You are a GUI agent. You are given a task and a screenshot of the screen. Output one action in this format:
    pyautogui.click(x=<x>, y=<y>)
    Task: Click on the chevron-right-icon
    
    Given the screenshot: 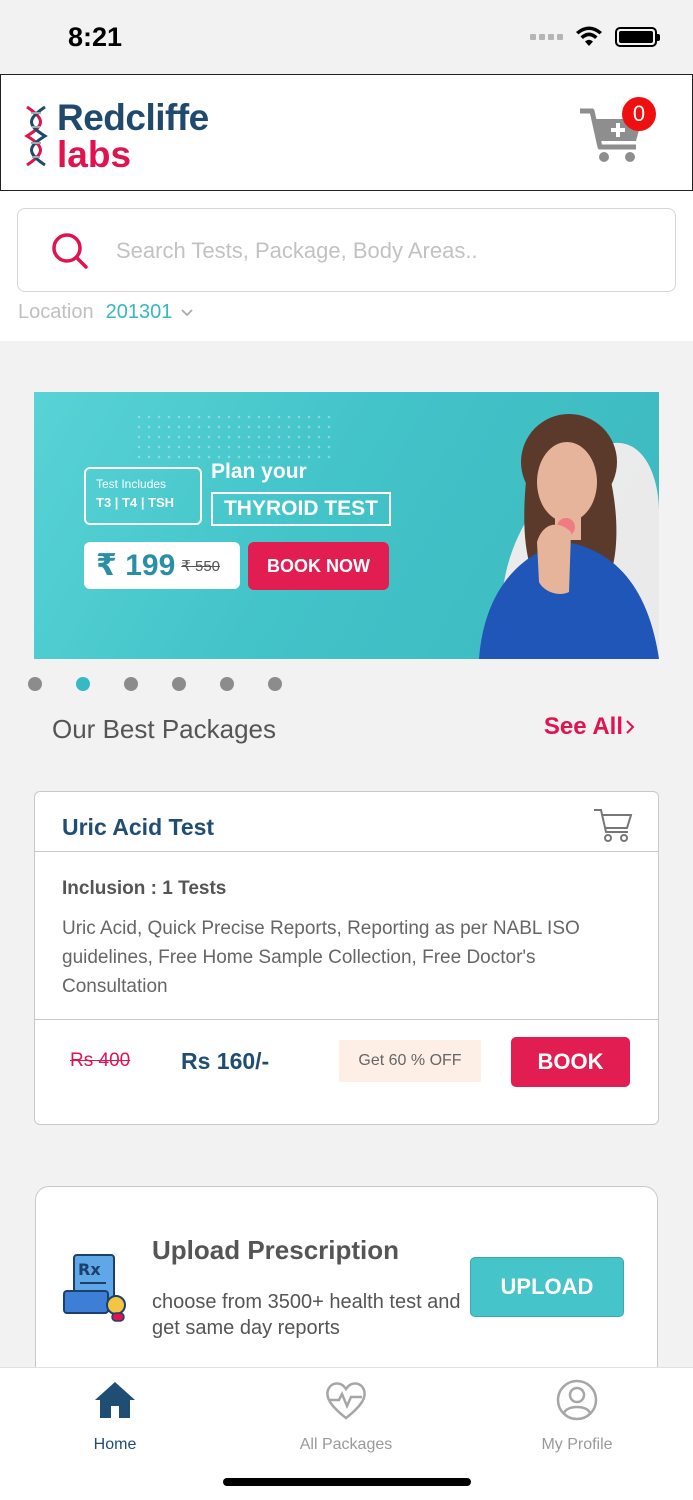 What is the action you would take?
    pyautogui.click(x=630, y=727)
    